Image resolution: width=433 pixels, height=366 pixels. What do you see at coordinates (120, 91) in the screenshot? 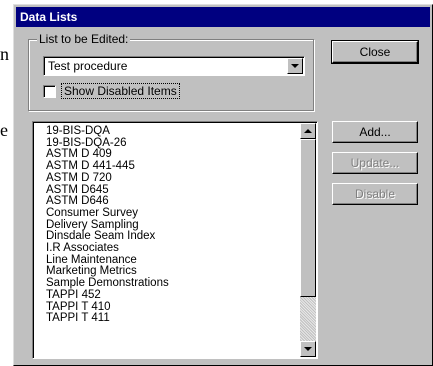
I see `show-disabled-label: Show Disabled Items` at bounding box center [120, 91].